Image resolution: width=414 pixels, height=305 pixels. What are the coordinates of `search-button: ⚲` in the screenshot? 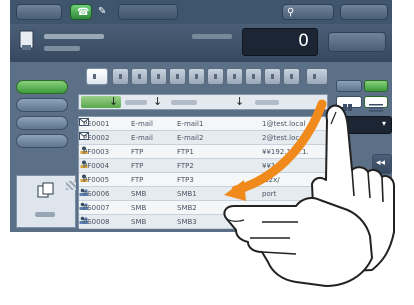 It's located at (308, 12).